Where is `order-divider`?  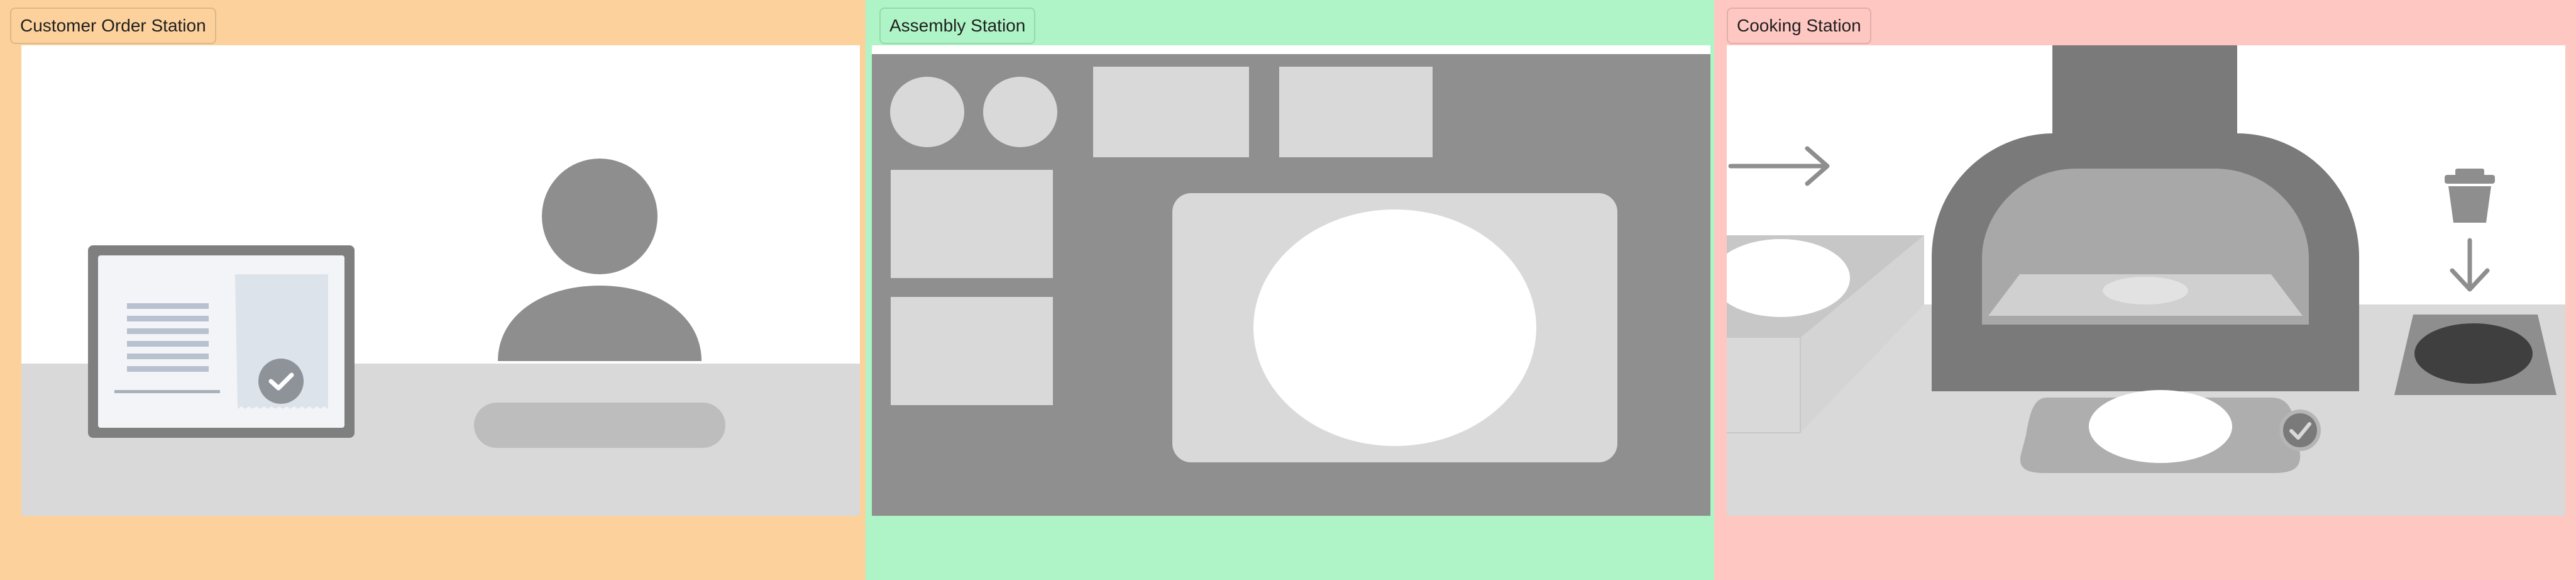
order-divider is located at coordinates (167, 392).